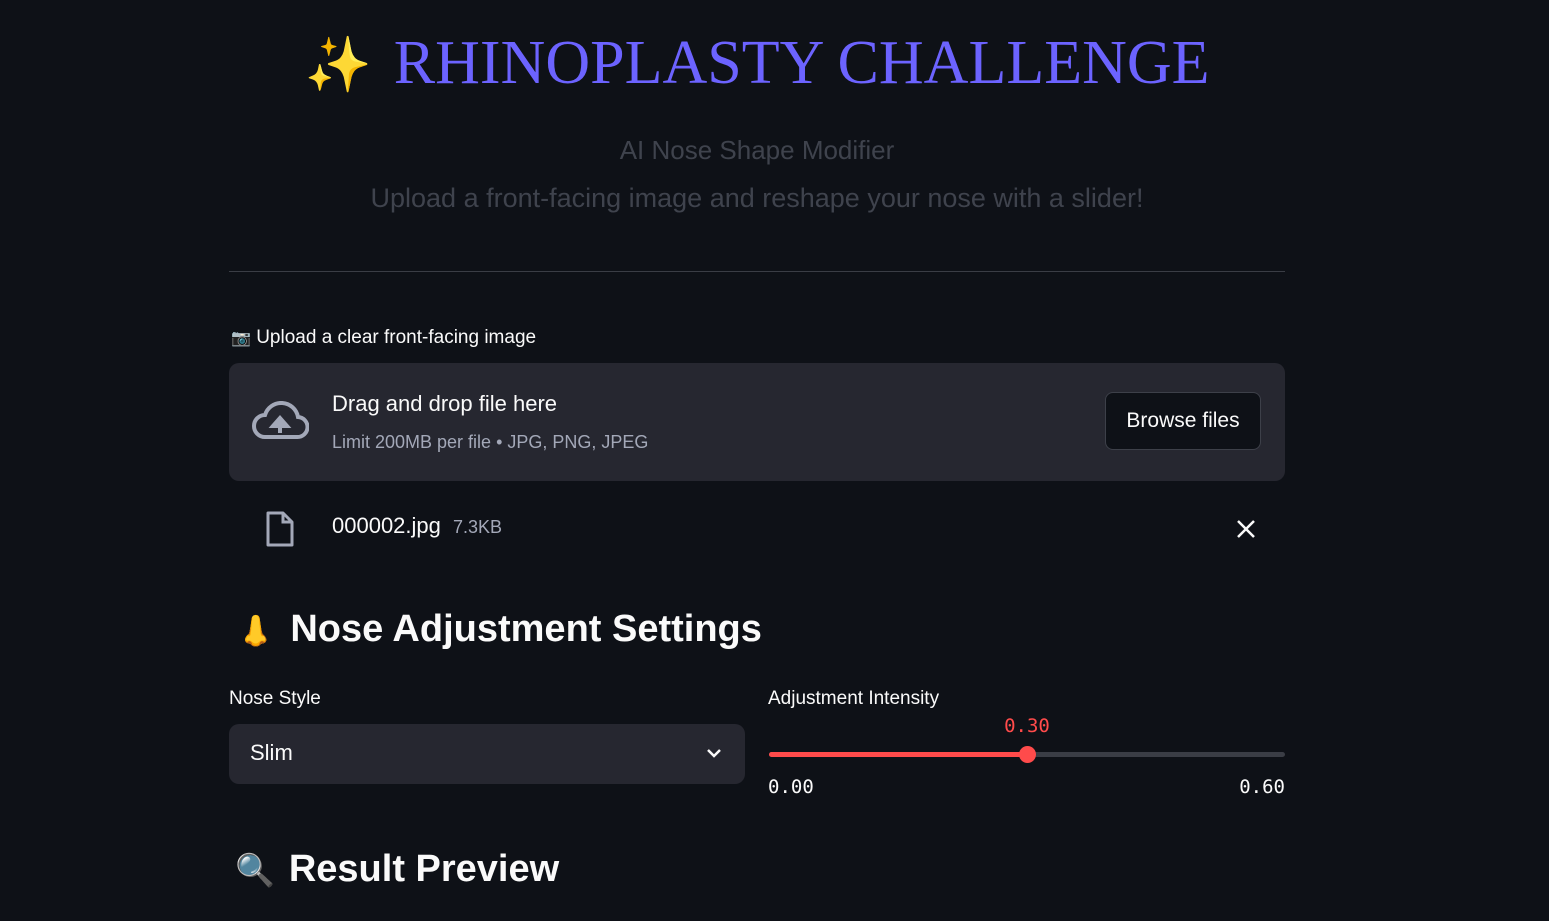 This screenshot has width=1549, height=921. What do you see at coordinates (396, 337) in the screenshot?
I see `uploader-label-text: Upload a clear front-facing image` at bounding box center [396, 337].